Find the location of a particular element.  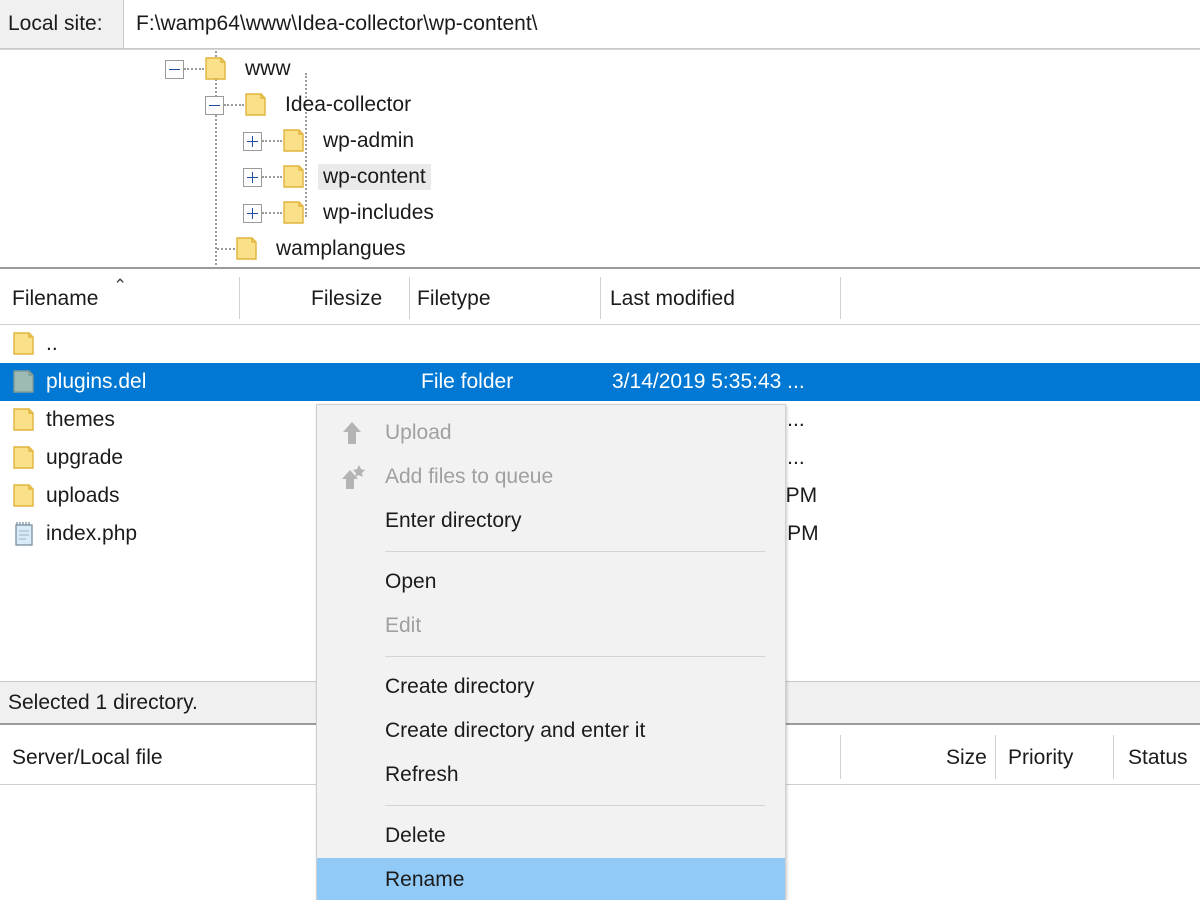

menu-item-create-directory-and-enter-it: Create directory and enter it is located at coordinates (551, 731).